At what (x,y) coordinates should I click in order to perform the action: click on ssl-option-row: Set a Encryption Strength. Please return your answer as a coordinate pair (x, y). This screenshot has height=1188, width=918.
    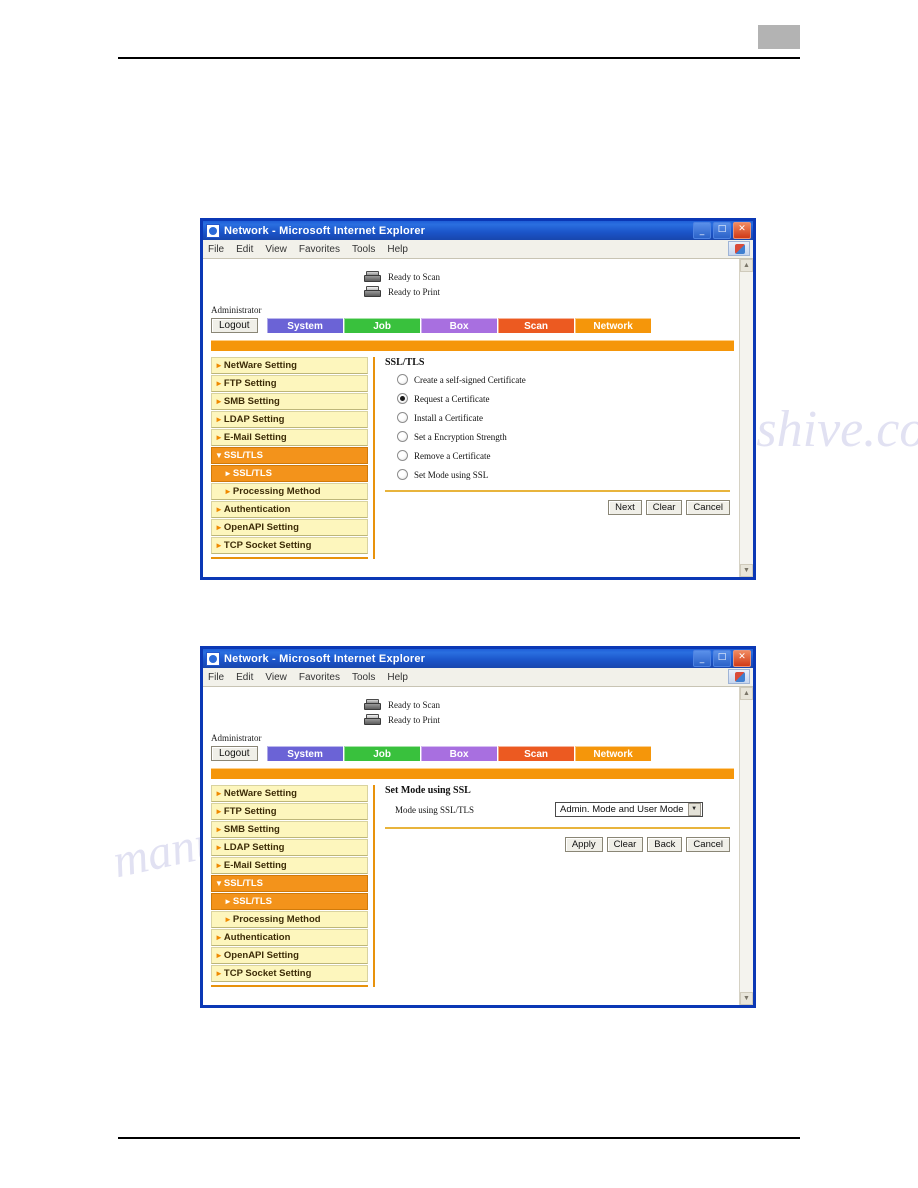
    Looking at the image, I should click on (563, 436).